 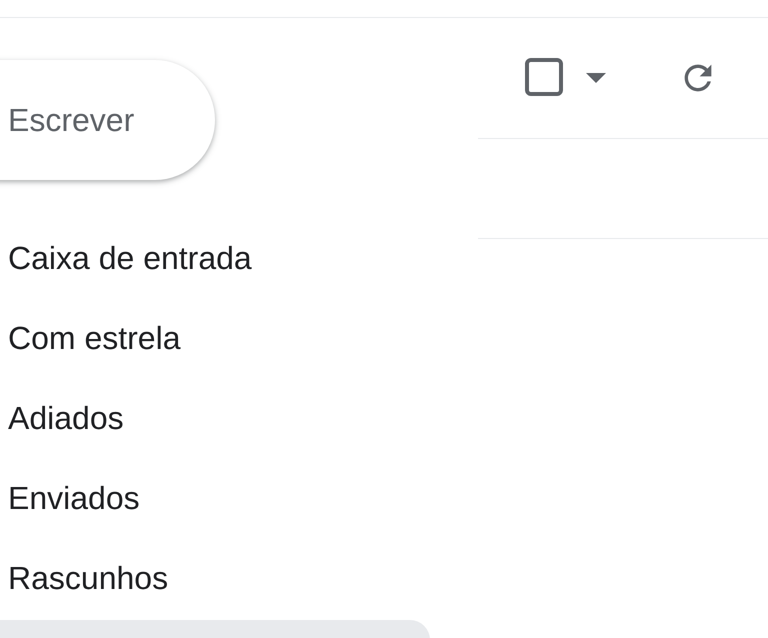 What do you see at coordinates (544, 77) in the screenshot?
I see `select-checkbox` at bounding box center [544, 77].